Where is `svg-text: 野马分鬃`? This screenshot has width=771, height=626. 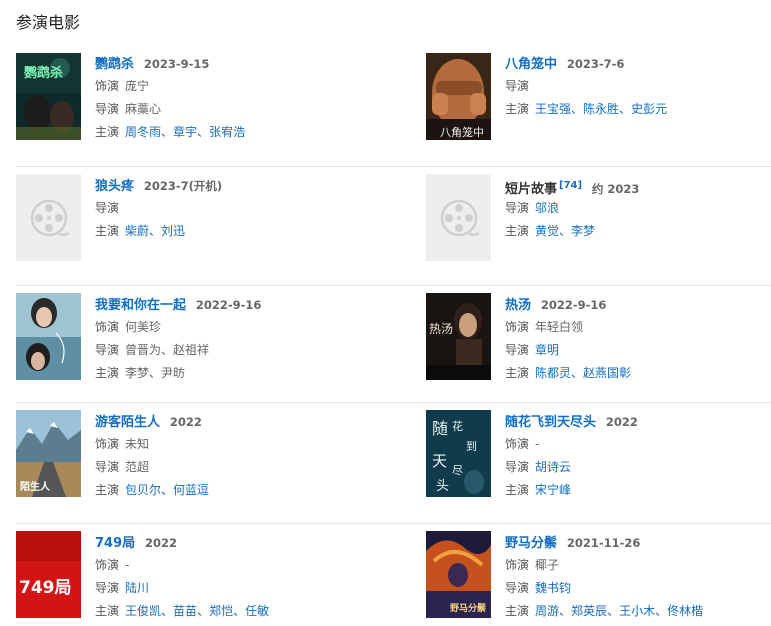 svg-text: 野马分鬃 is located at coordinates (468, 608).